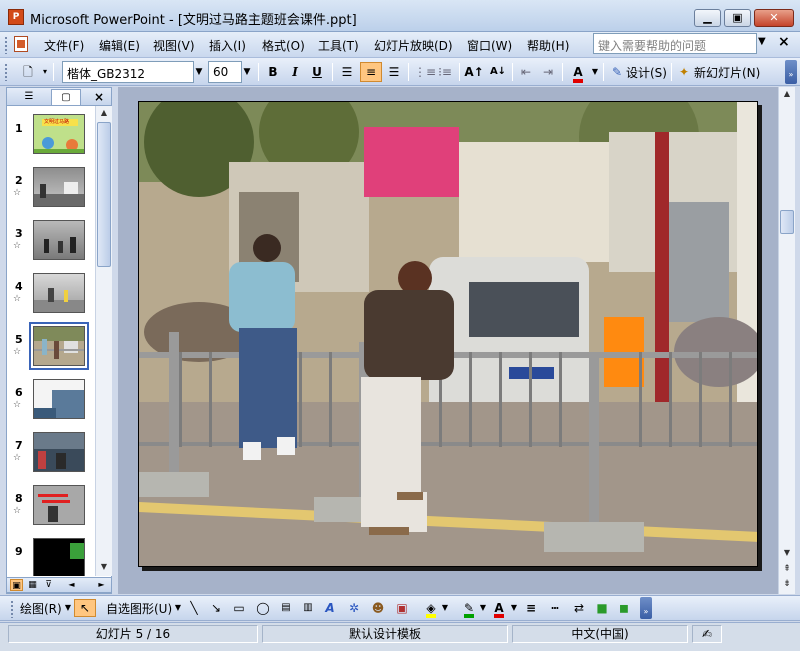 The image size is (800, 651). What do you see at coordinates (489, 45) in the screenshot?
I see `menu-window: 窗口(W)` at bounding box center [489, 45].